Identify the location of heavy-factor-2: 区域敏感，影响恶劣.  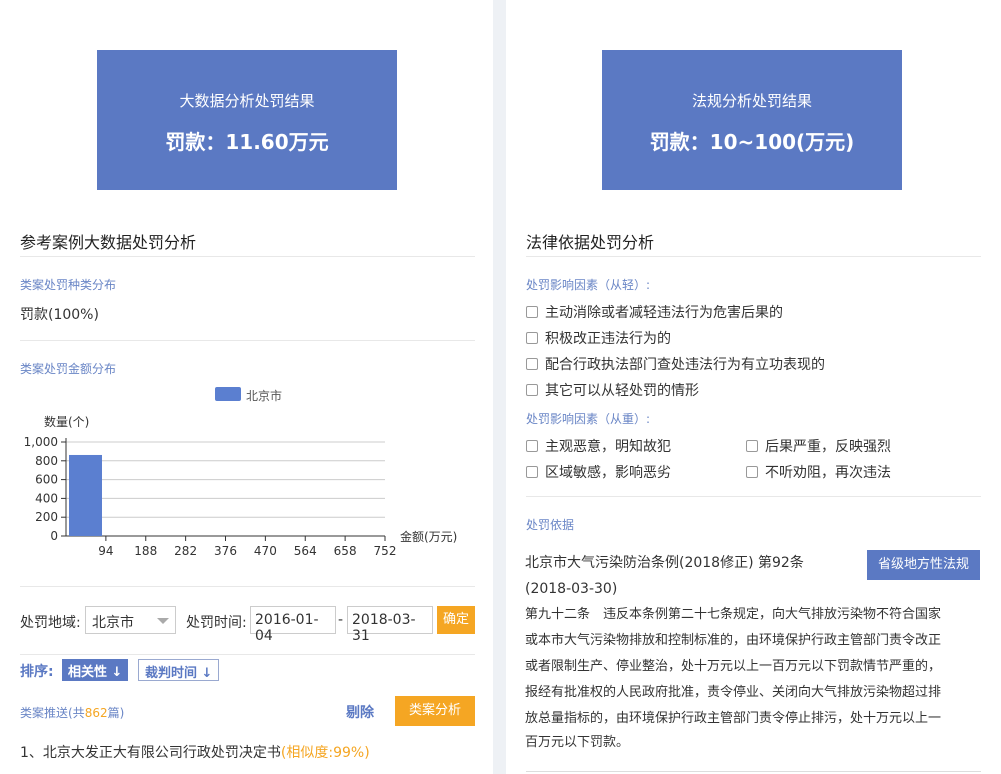
(598, 472).